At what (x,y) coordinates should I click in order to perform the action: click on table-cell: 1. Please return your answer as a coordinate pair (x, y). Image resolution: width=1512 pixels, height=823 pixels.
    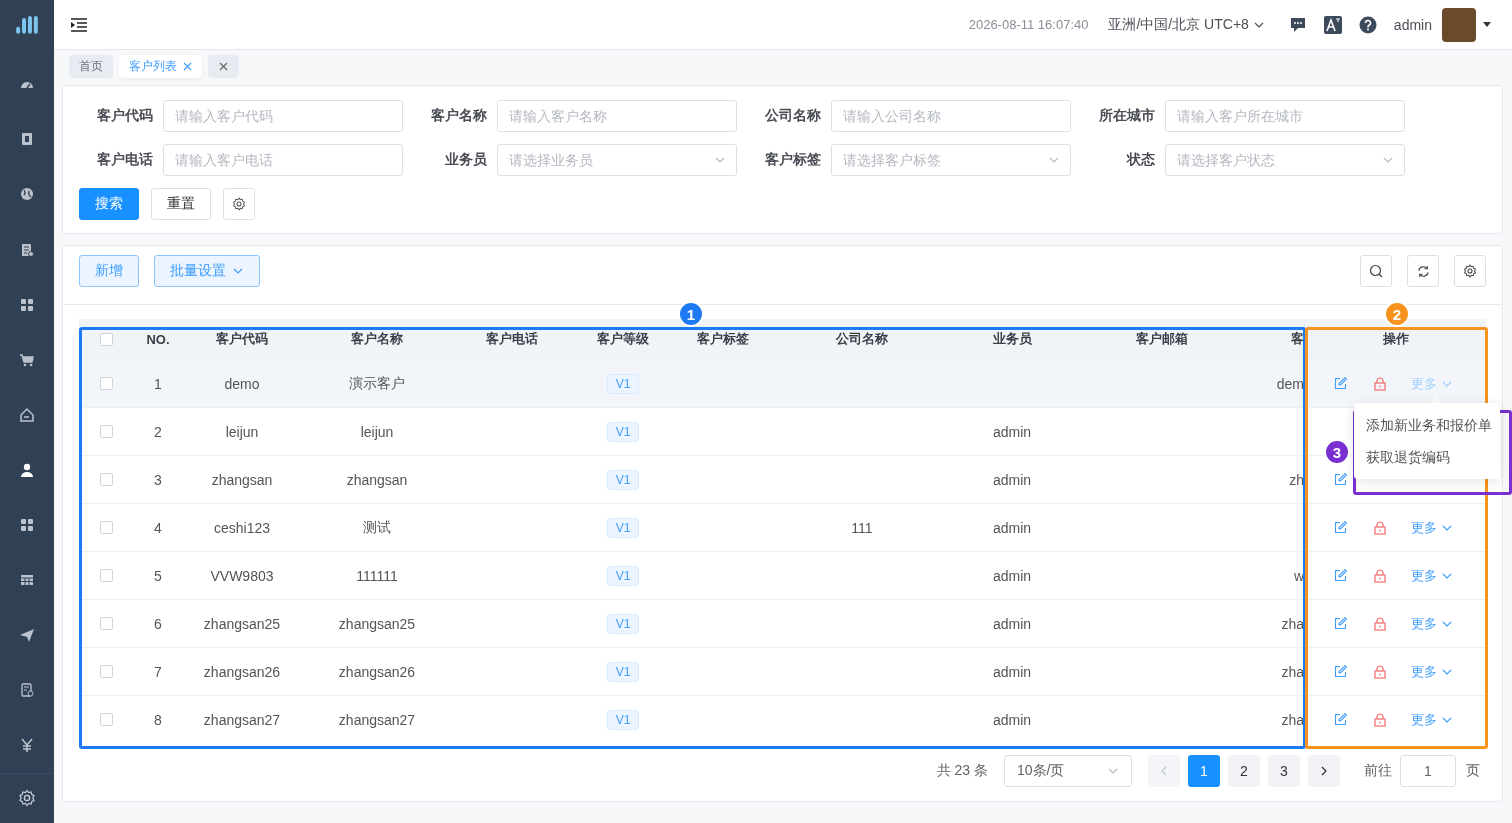
    Looking at the image, I should click on (158, 383).